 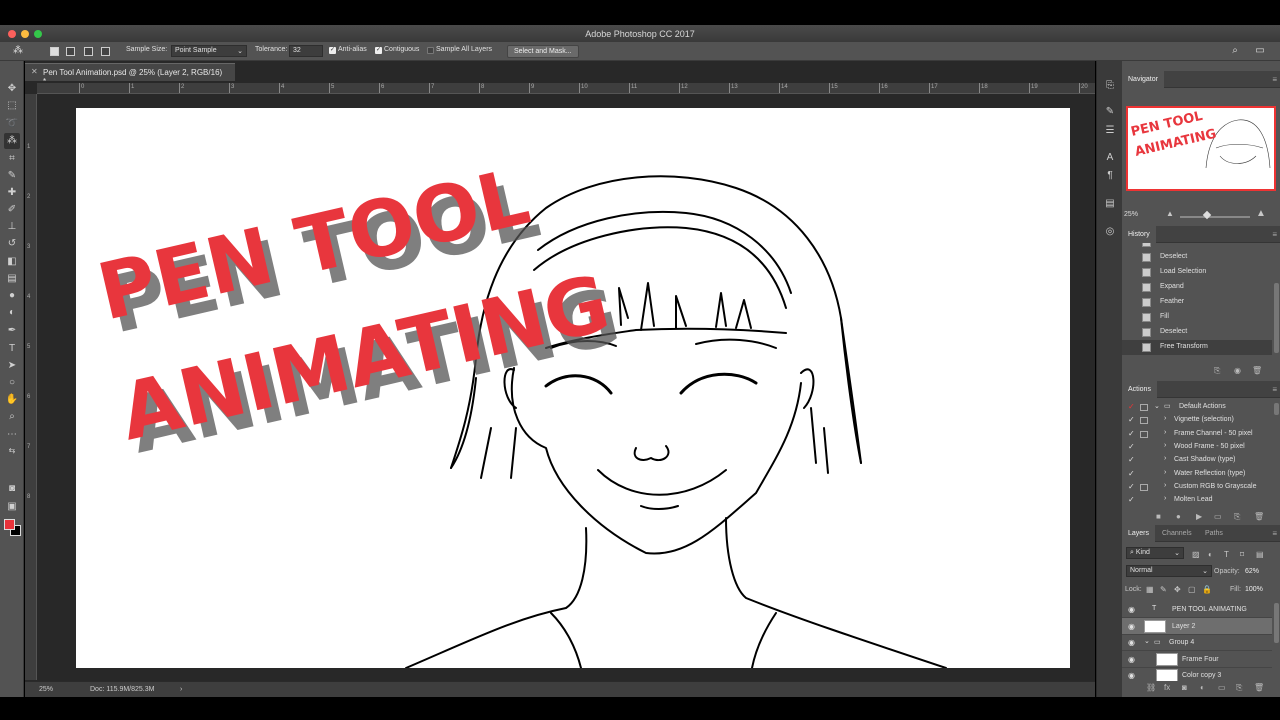 I want to click on history-item: Free Transform, so click(x=1197, y=347).